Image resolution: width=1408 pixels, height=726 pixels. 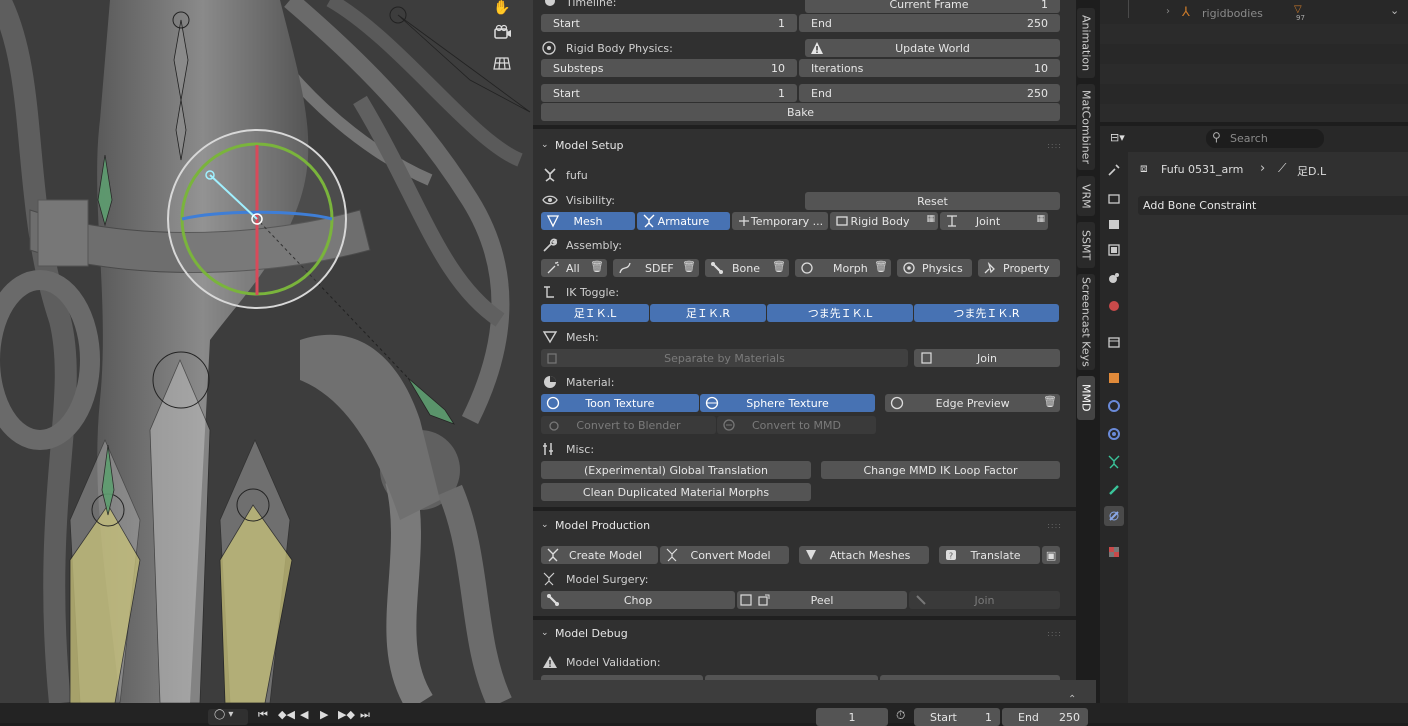 What do you see at coordinates (1273, 205) in the screenshot?
I see `add-bone-constraint-button: Add Bone Constraint` at bounding box center [1273, 205].